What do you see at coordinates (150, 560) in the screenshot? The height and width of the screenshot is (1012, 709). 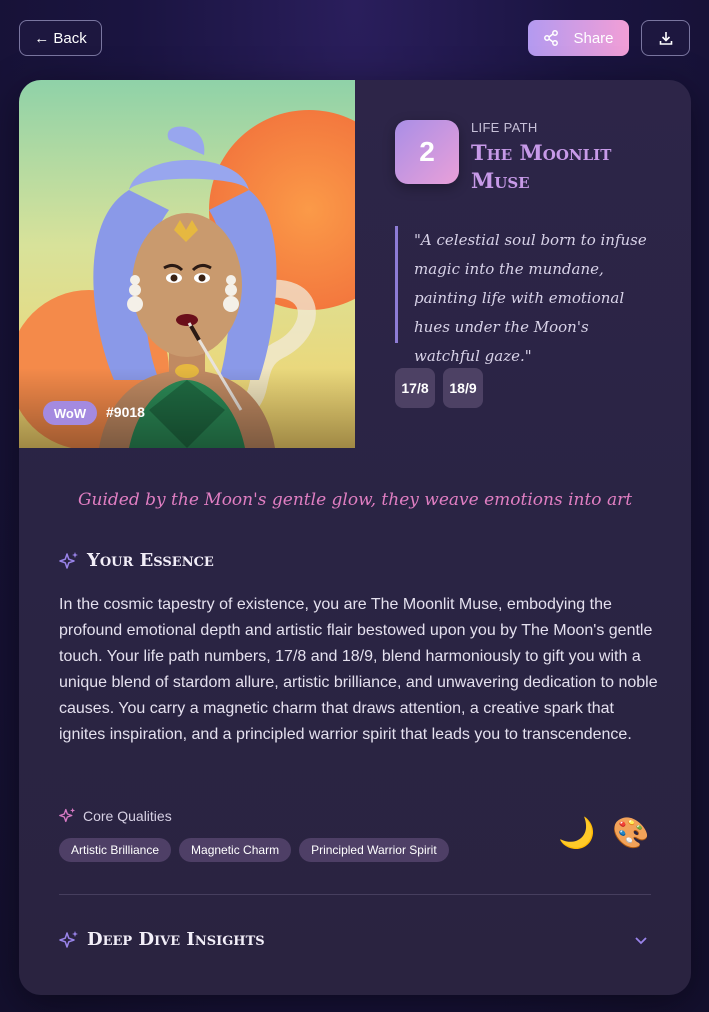 I see `essence-heading-label: Your Essence` at bounding box center [150, 560].